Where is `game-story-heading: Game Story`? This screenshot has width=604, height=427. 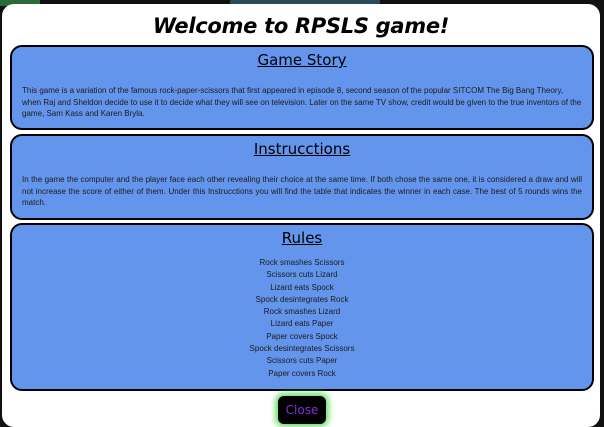
game-story-heading: Game Story is located at coordinates (302, 60).